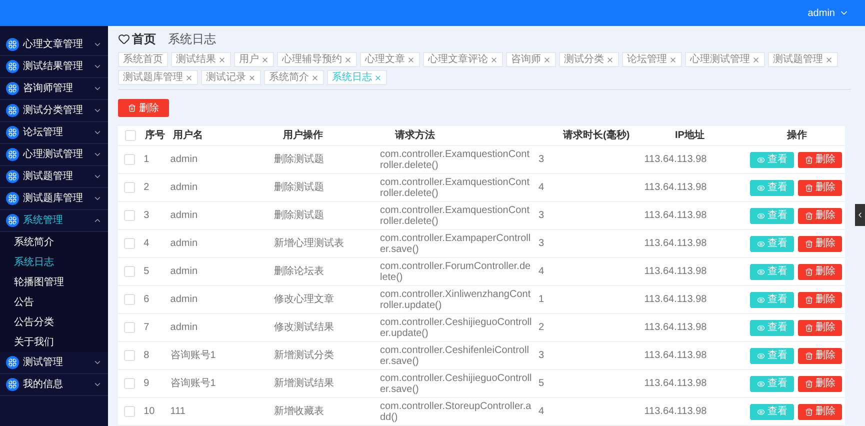 The image size is (865, 426). I want to click on table-cell-text: 删除论坛表, so click(299, 271).